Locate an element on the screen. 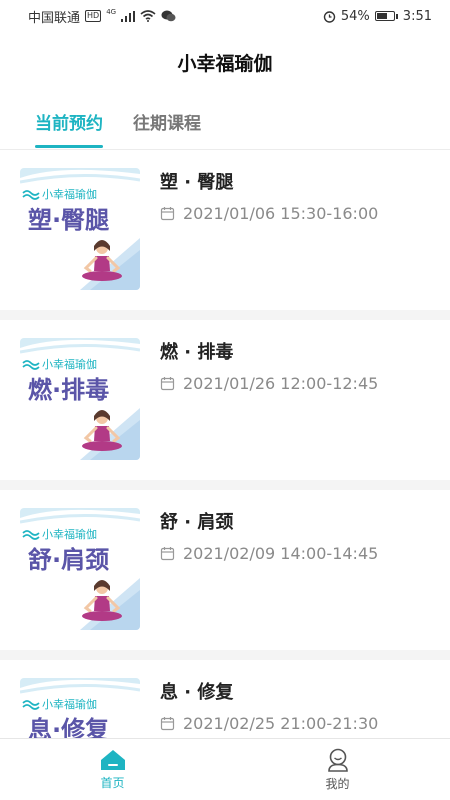 The width and height of the screenshot is (450, 800). page-title: 小幸福瑜伽 is located at coordinates (225, 63).